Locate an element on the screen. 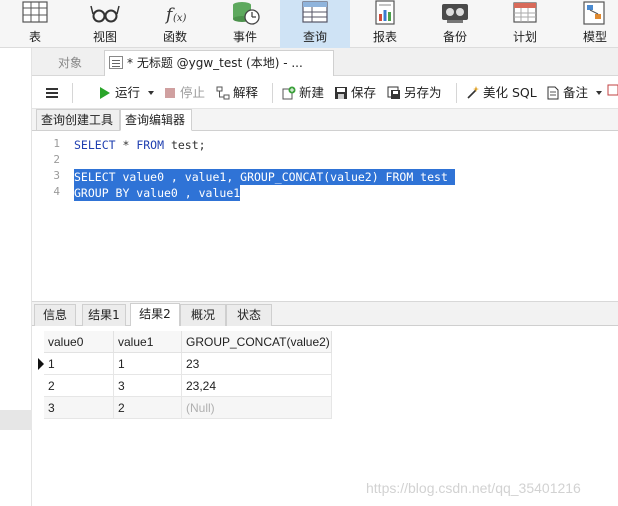  save-as-icon is located at coordinates (393, 92).